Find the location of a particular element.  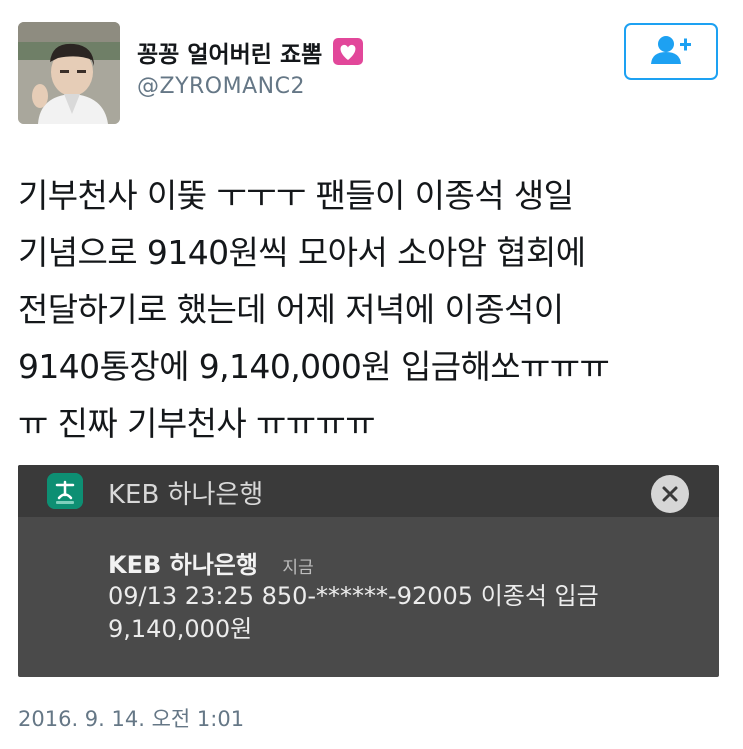

tweet-line: 기부천사 이뚲 ㅜㅜㅜ 팬들이 이종석 생일 is located at coordinates (296, 195).